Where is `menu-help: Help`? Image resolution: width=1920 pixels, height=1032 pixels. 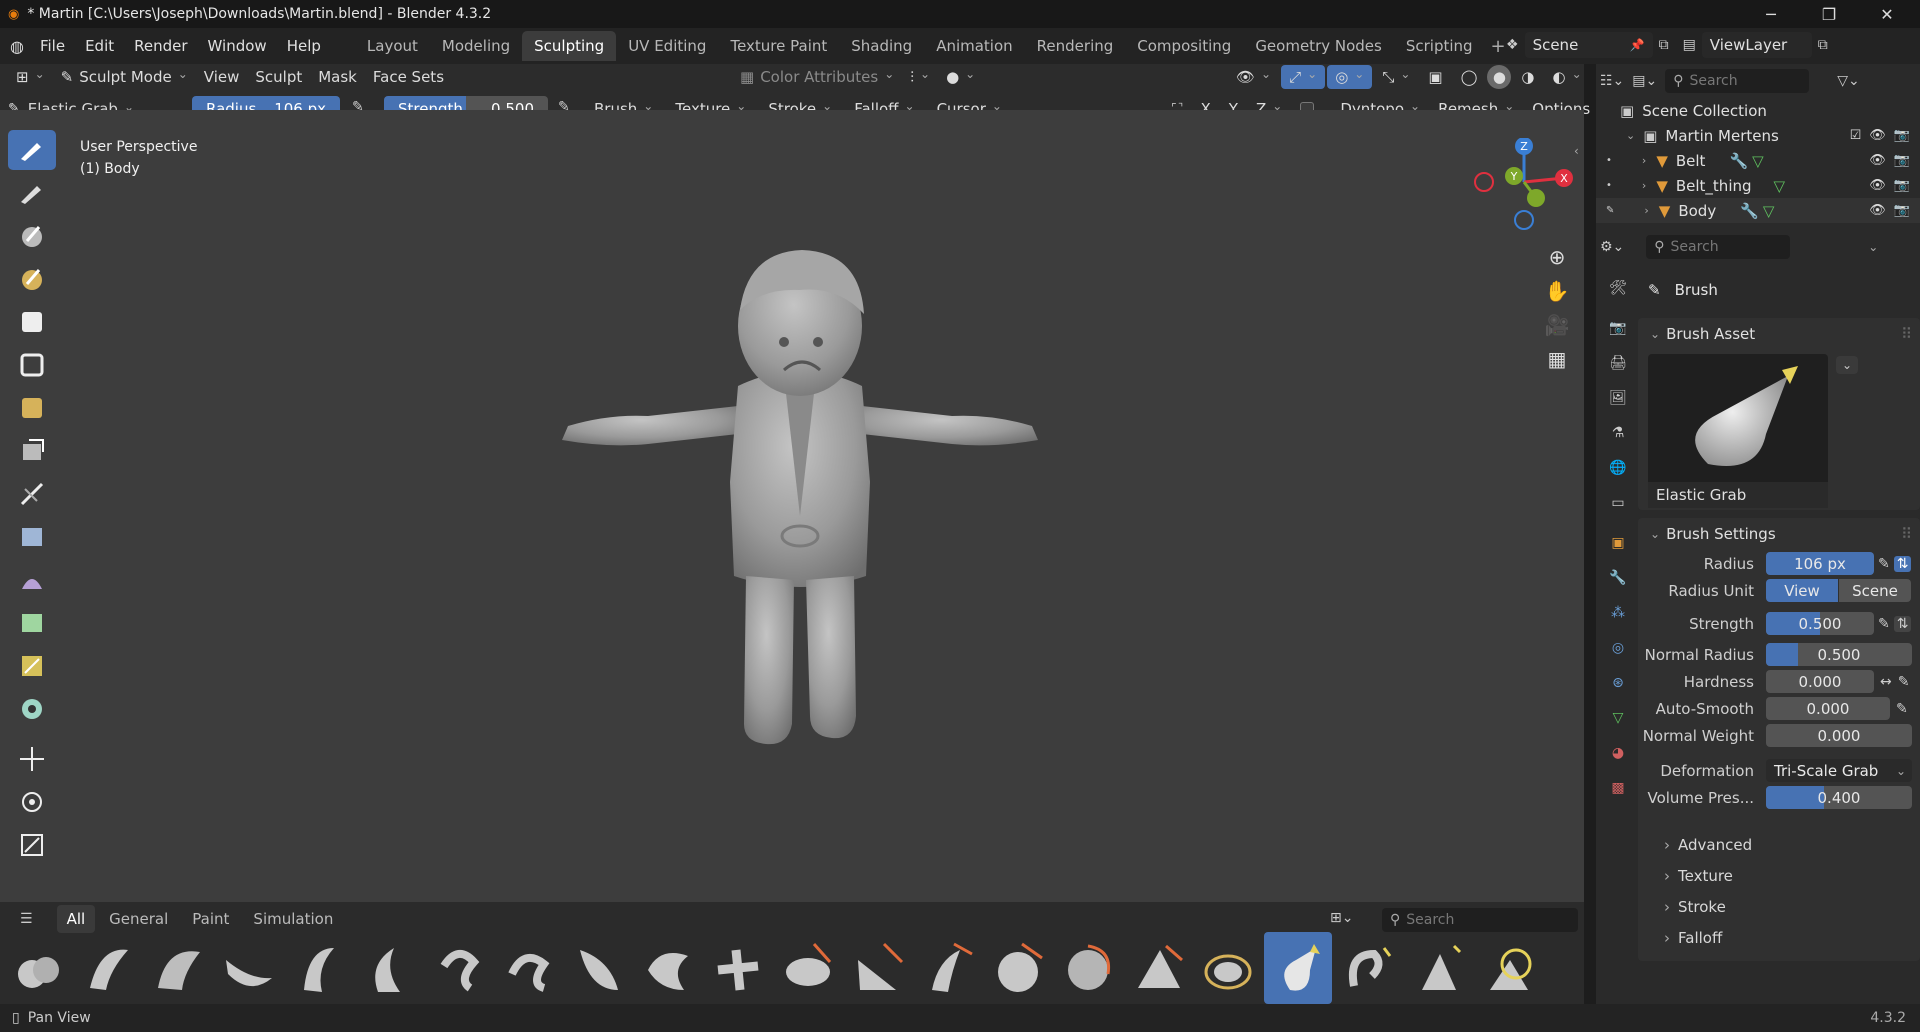
menu-help: Help is located at coordinates (304, 46).